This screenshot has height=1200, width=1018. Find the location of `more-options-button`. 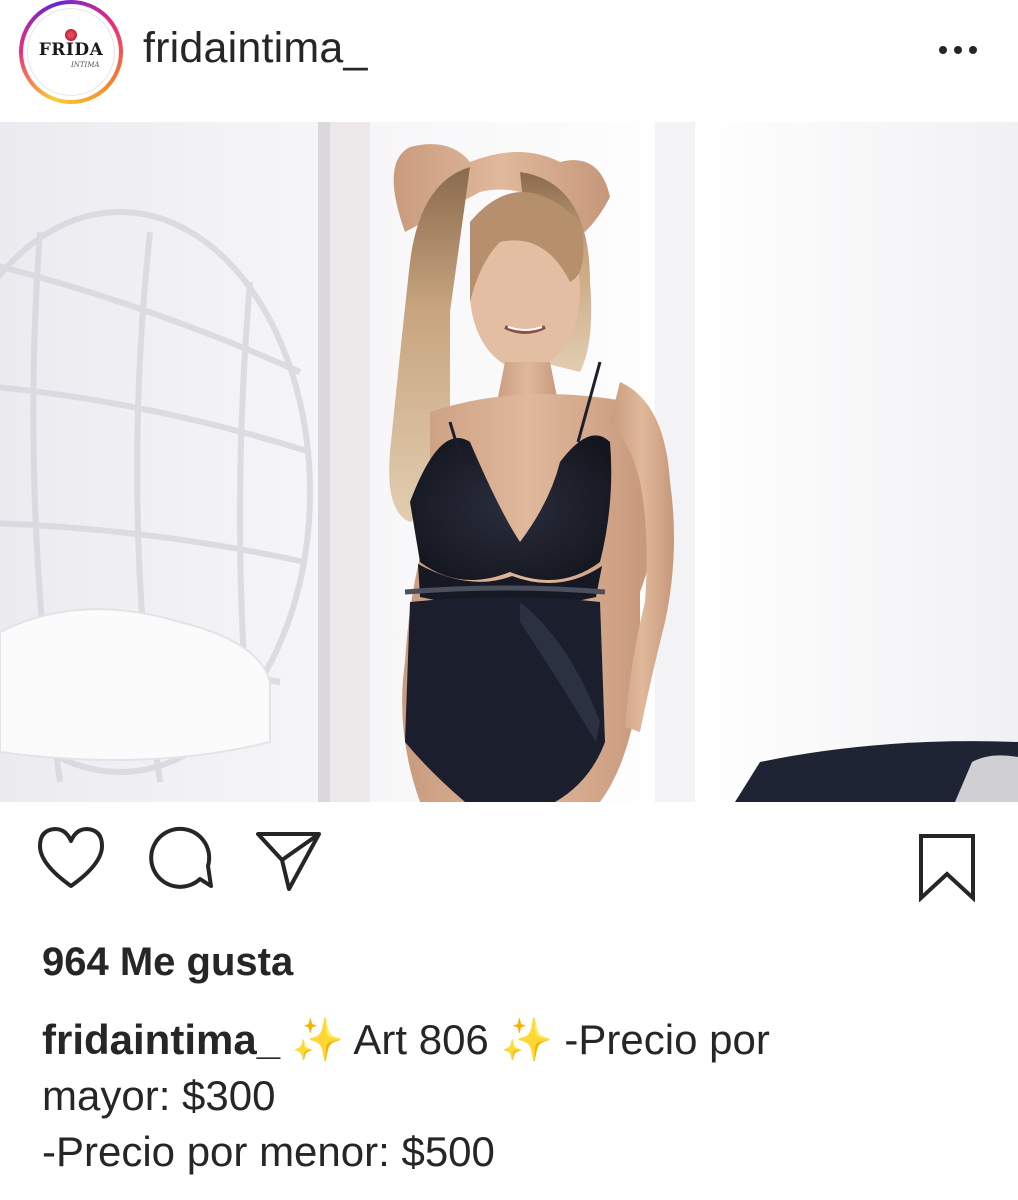

more-options-button is located at coordinates (958, 50).